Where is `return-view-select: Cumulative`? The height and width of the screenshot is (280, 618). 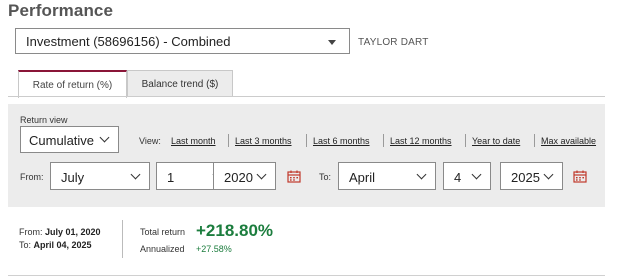
return-view-select: Cumulative is located at coordinates (69, 139).